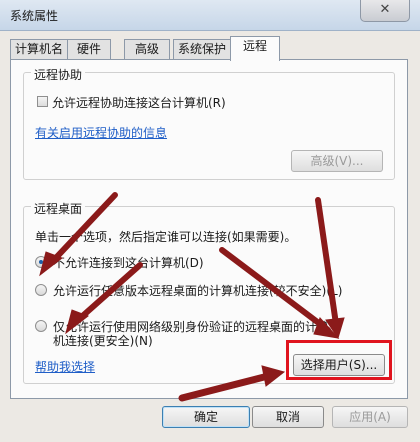  What do you see at coordinates (255, 48) in the screenshot?
I see `tab-remote: 远程` at bounding box center [255, 48].